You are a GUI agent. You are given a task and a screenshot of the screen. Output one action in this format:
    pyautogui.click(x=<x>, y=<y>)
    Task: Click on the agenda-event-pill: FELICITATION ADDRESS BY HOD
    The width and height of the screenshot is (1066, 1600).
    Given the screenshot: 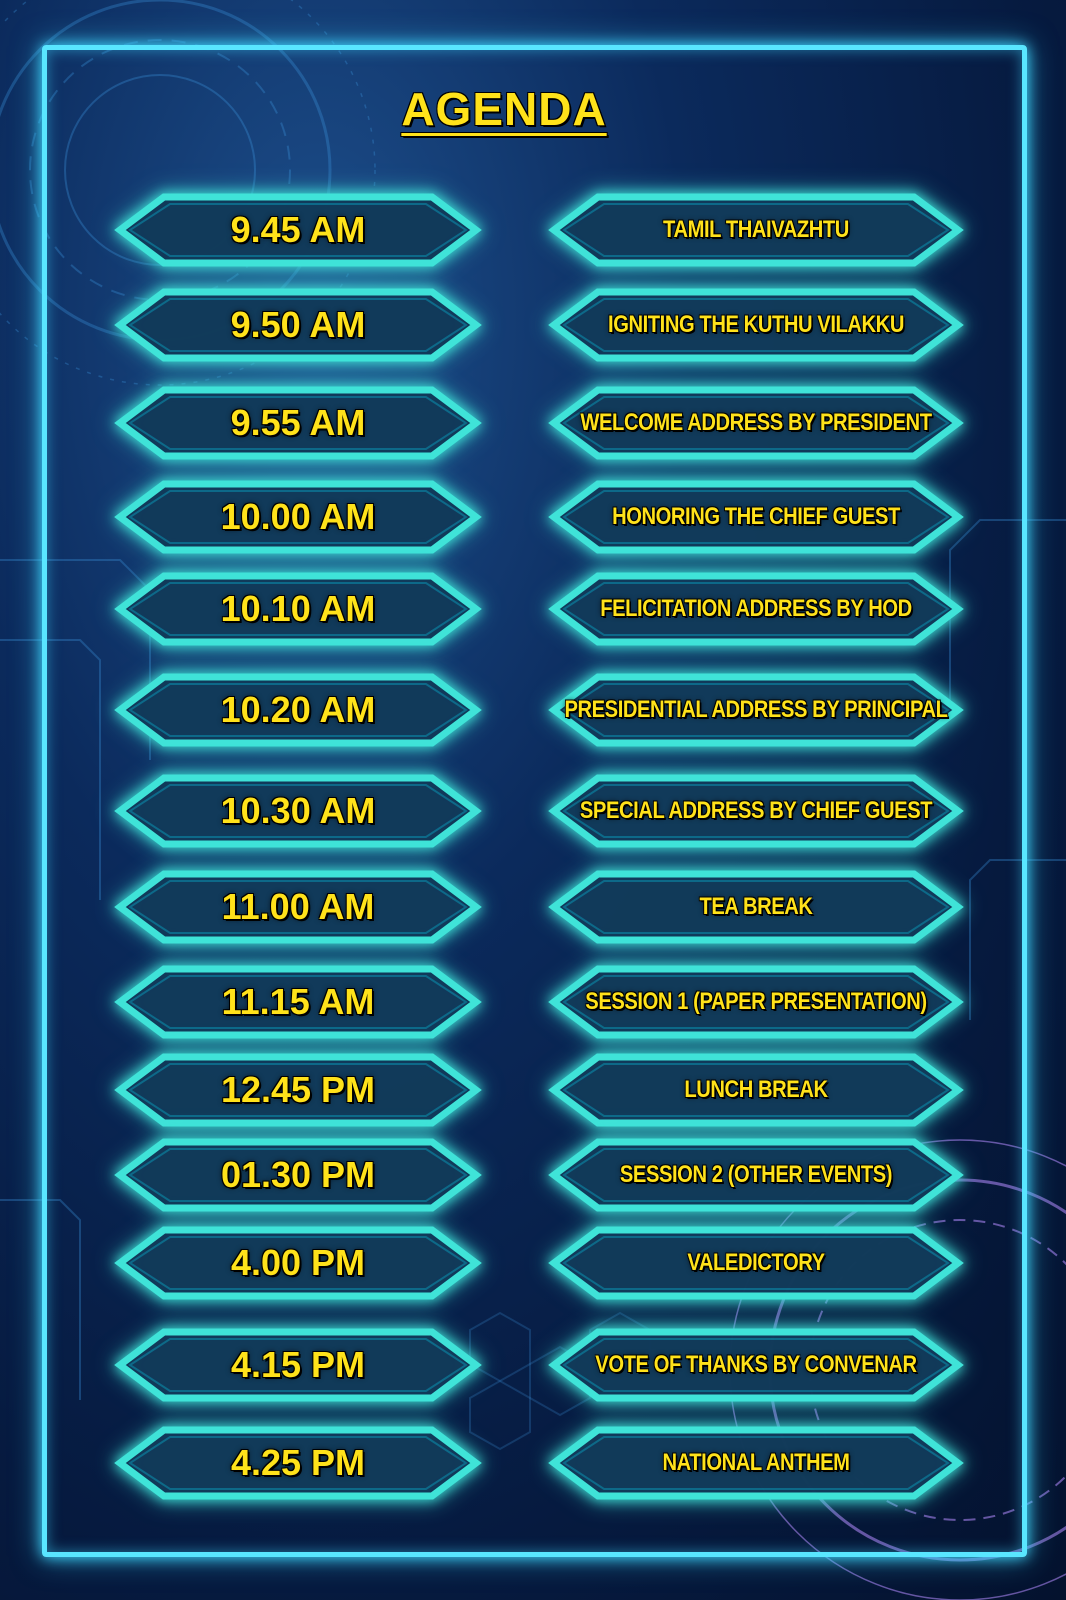 What is the action you would take?
    pyautogui.click(x=756, y=609)
    